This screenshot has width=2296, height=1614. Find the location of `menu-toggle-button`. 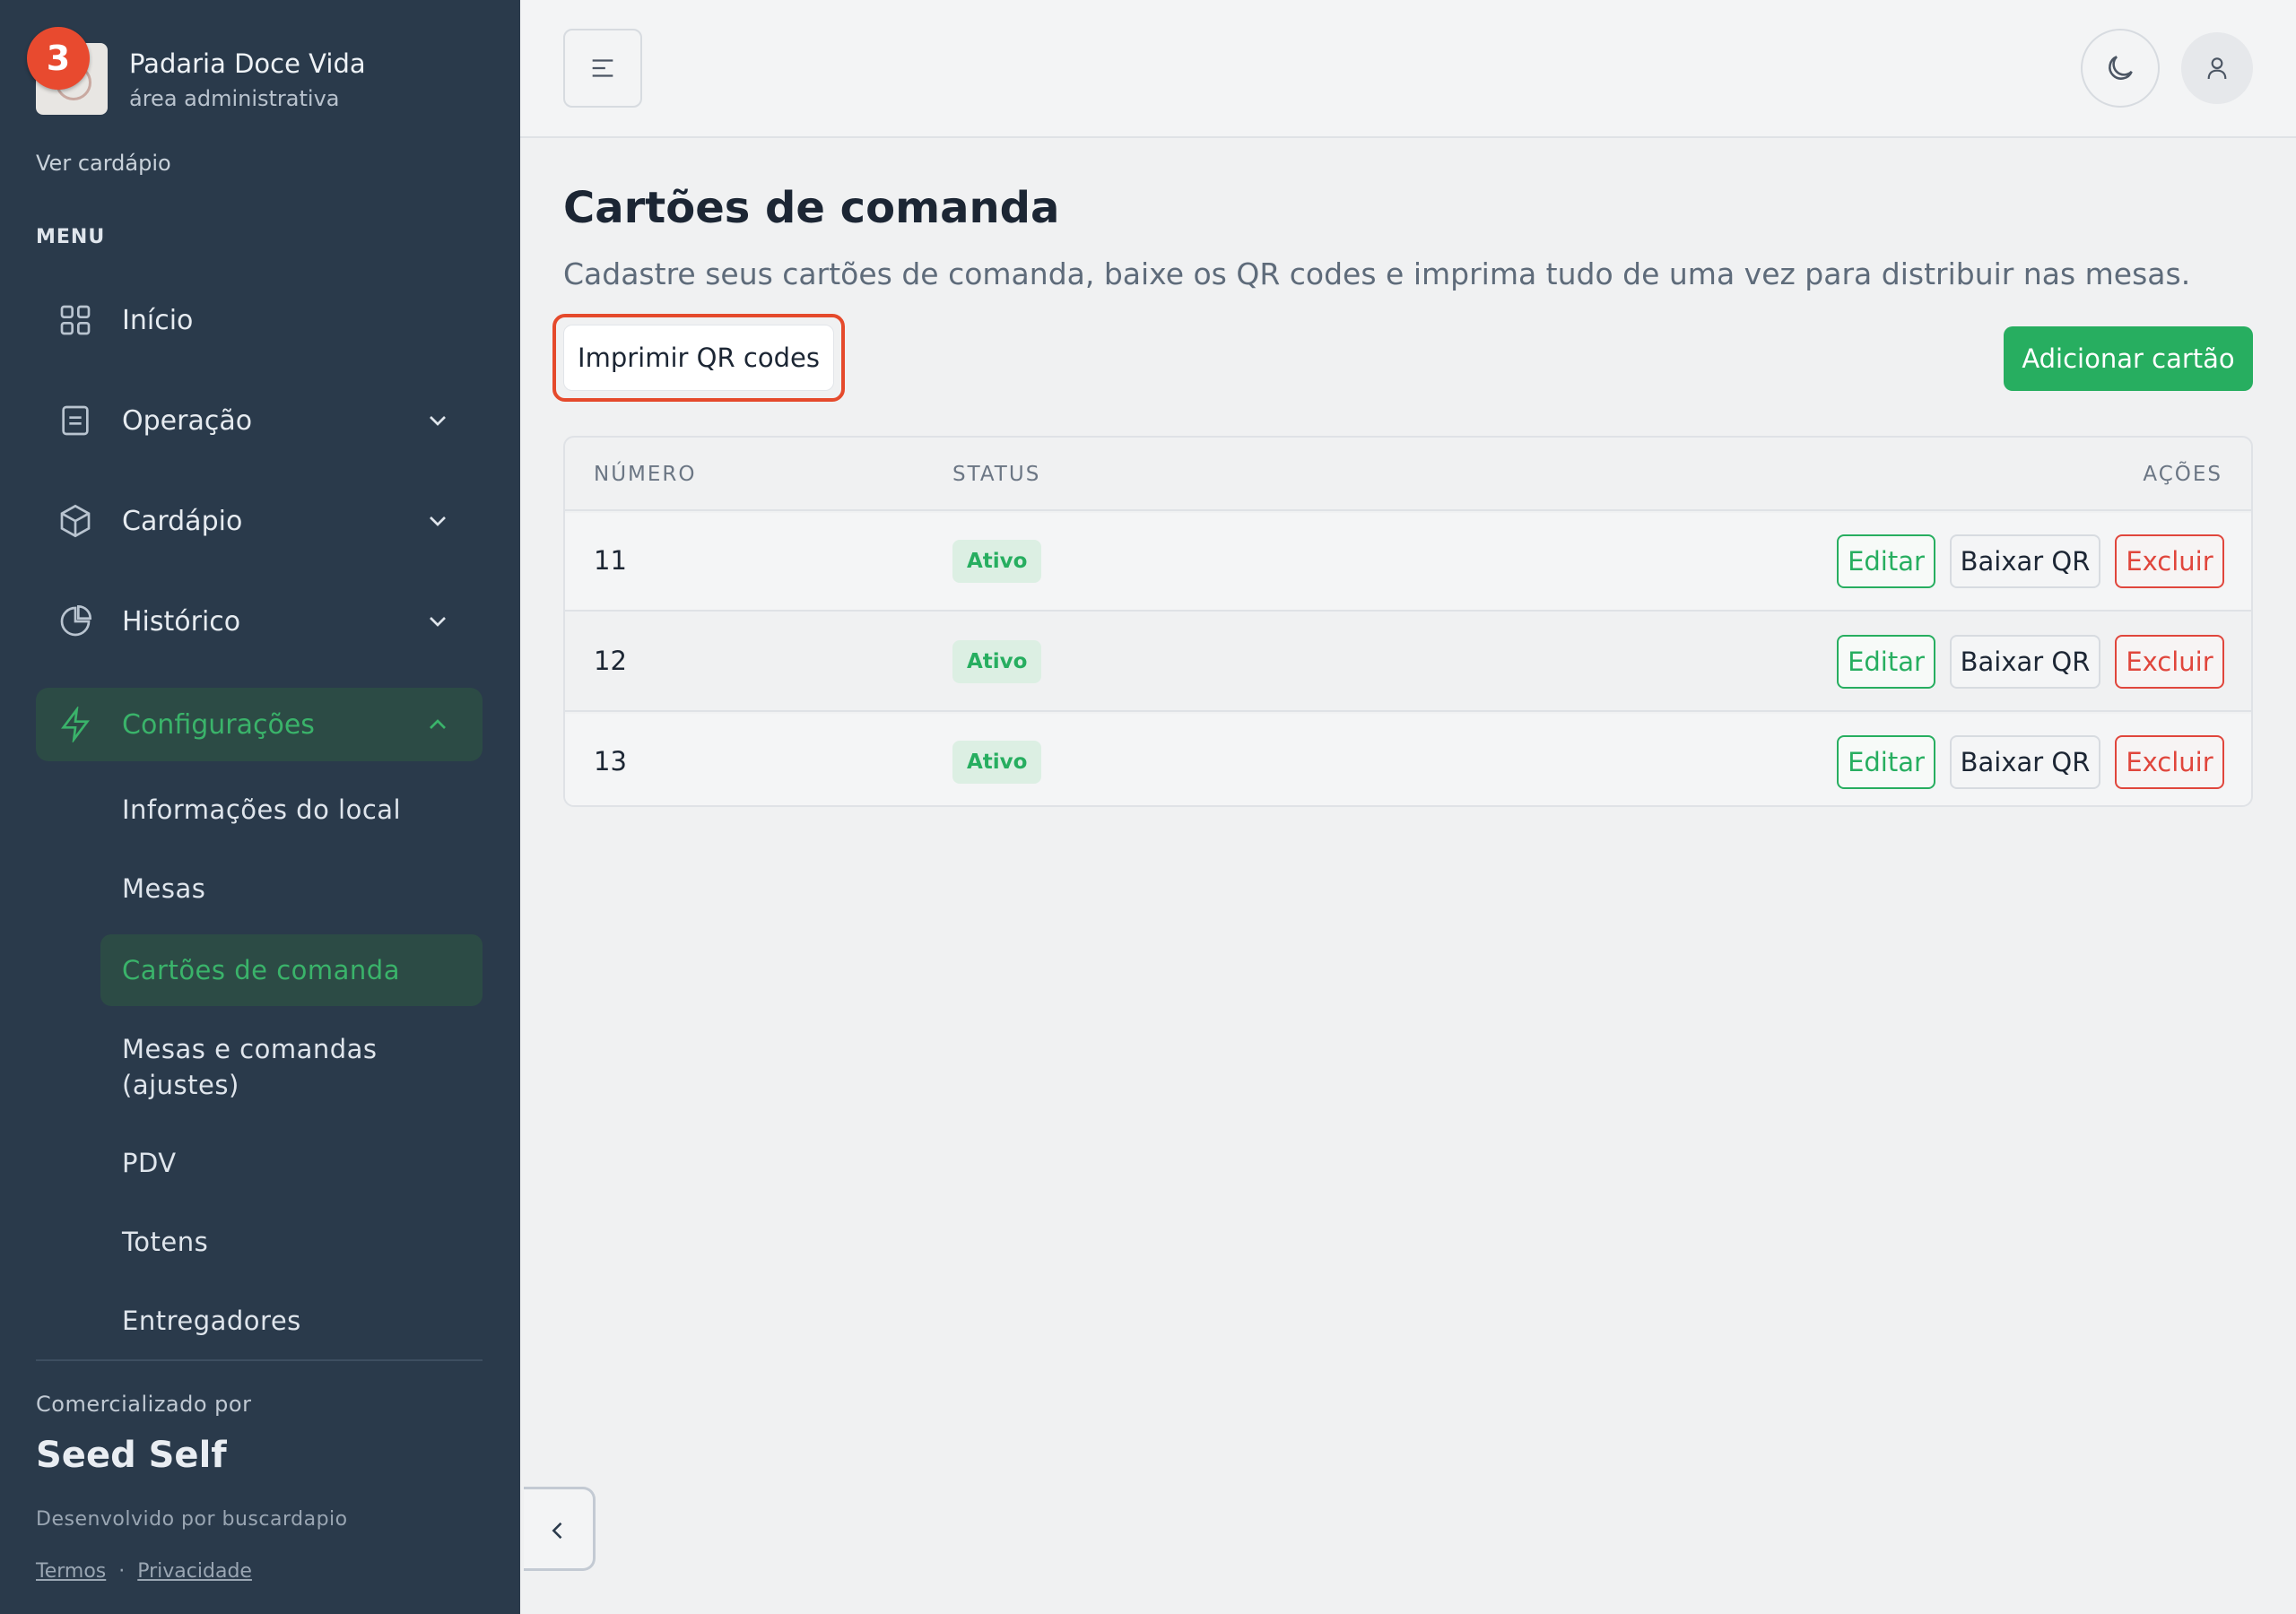

menu-toggle-button is located at coordinates (602, 68).